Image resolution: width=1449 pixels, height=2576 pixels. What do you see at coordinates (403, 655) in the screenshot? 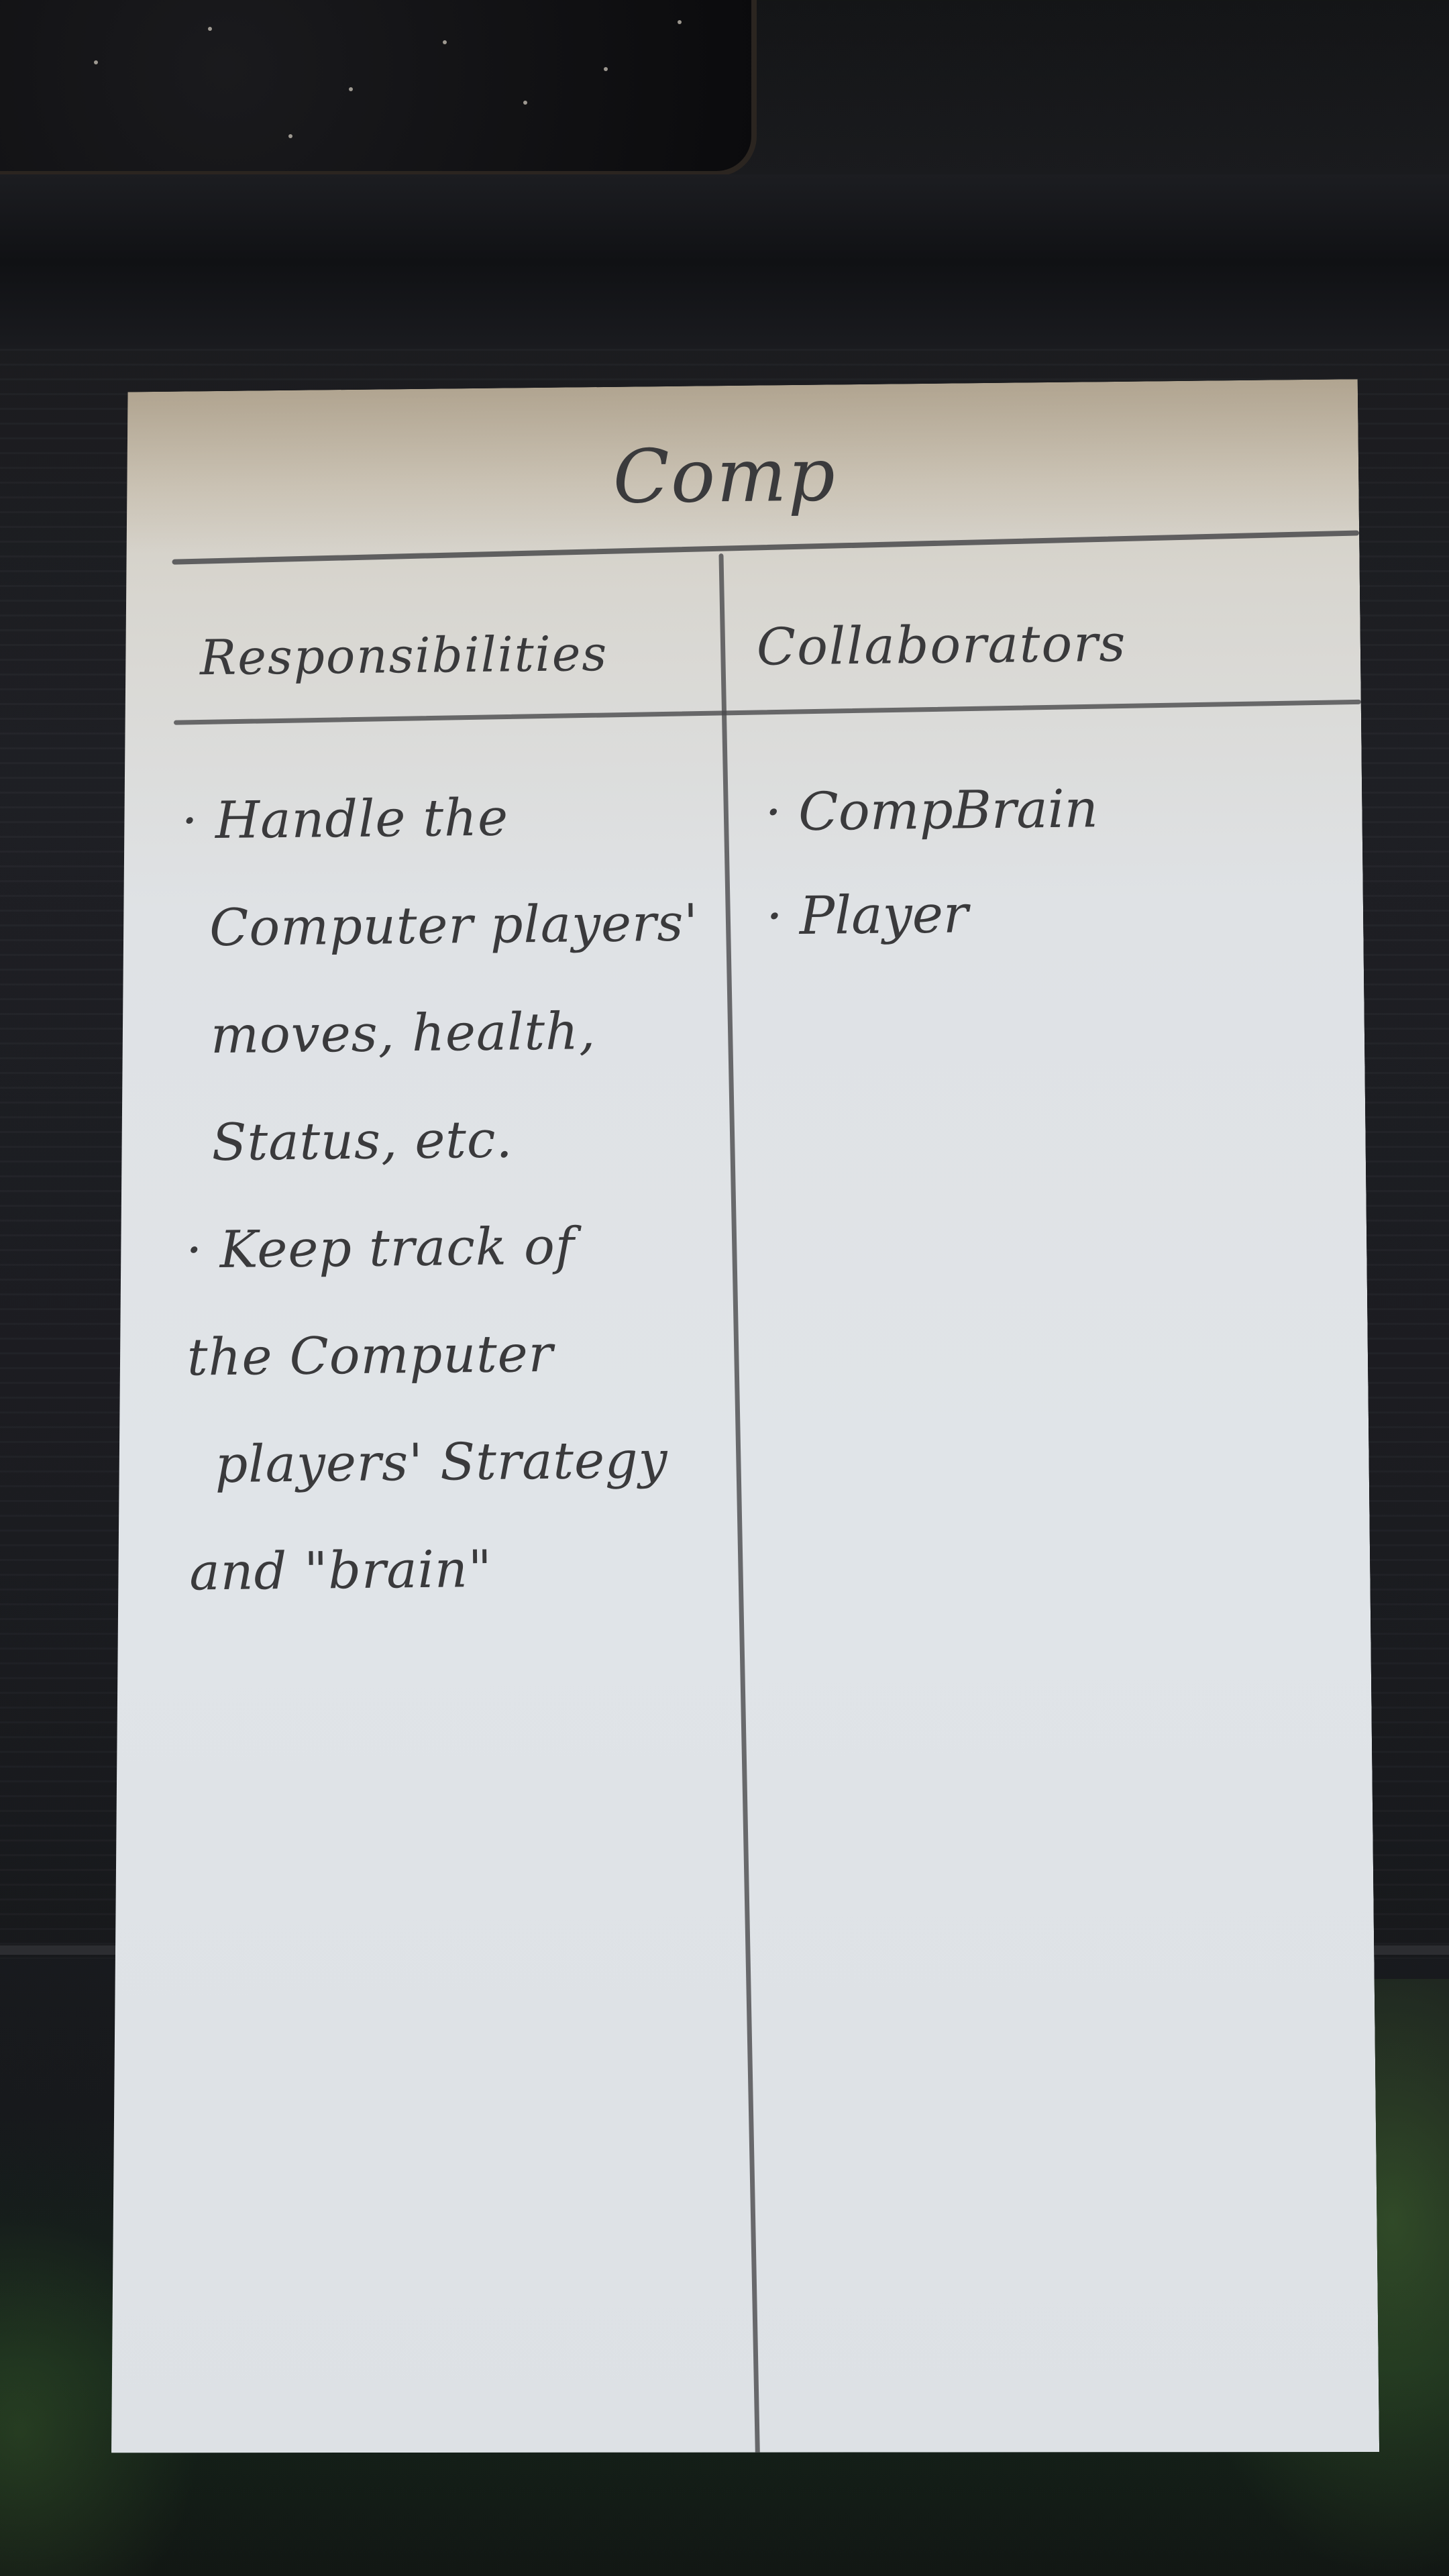
I see `responsibilities-heading: Responsibilities` at bounding box center [403, 655].